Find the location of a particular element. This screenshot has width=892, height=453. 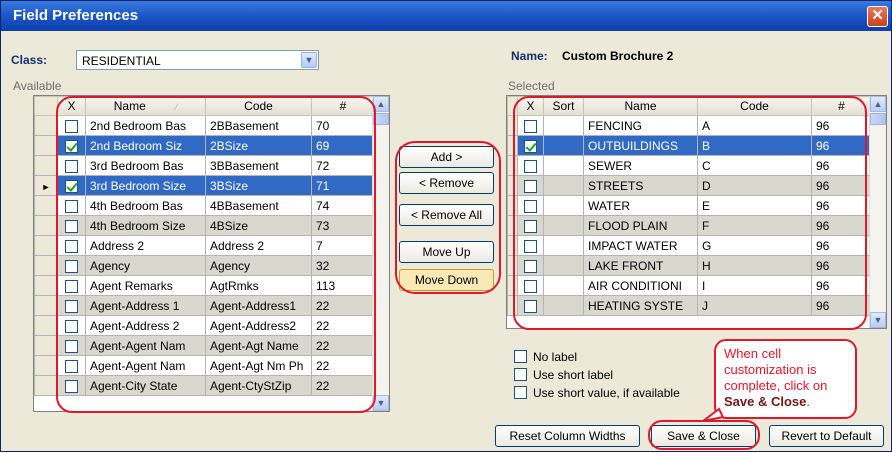

cell-code: 2BSize is located at coordinates (258, 145).